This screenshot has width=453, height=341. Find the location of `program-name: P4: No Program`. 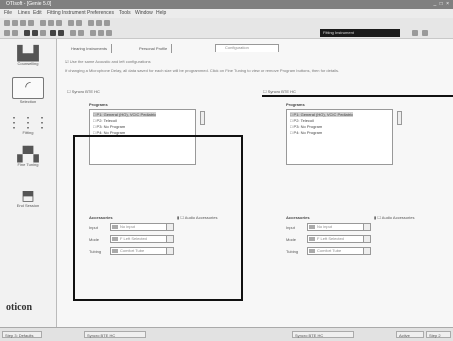

program-name: P4: No Program is located at coordinates (308, 132).